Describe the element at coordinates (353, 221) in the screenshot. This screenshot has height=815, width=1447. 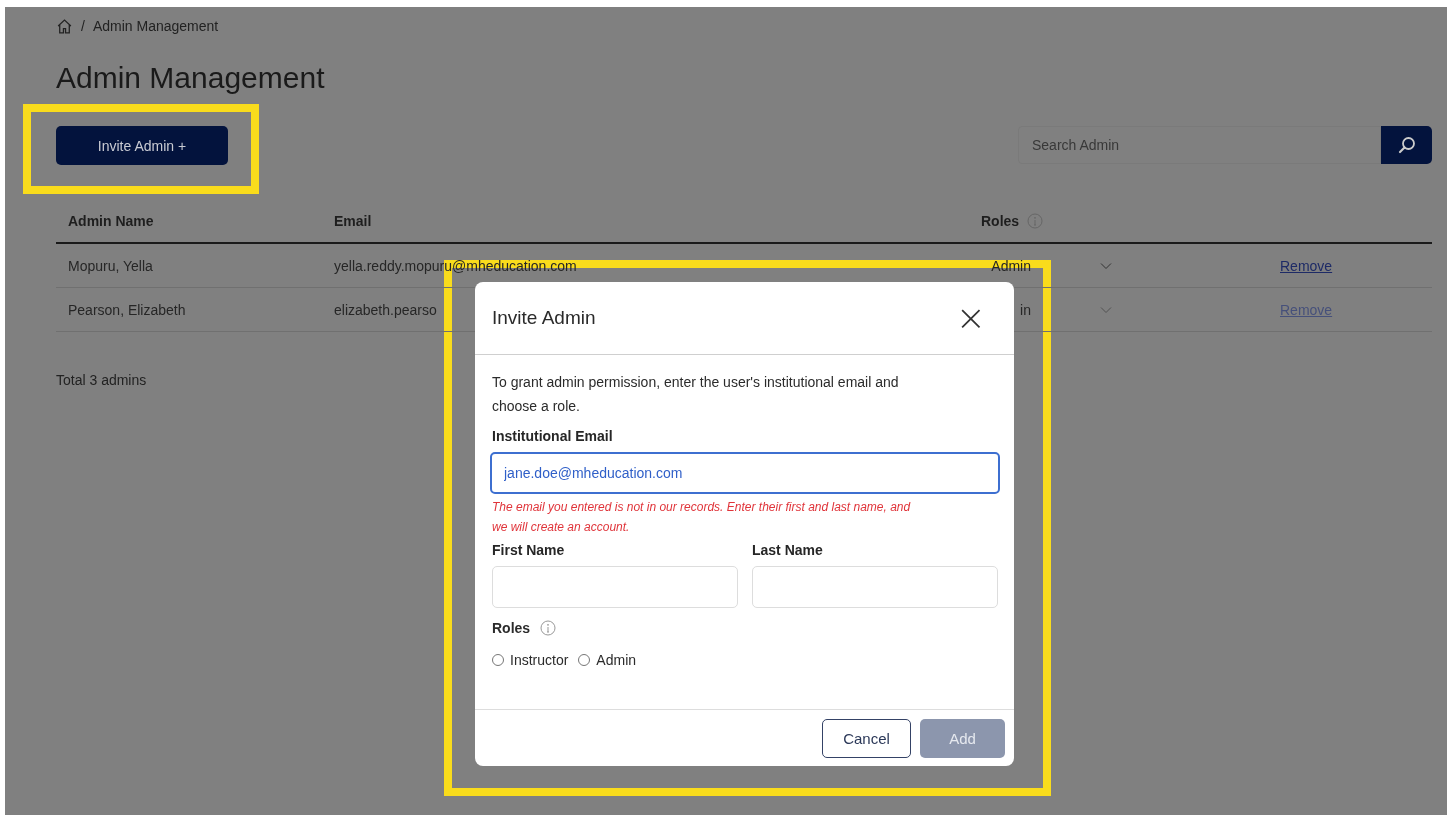
I see `column-header: Email` at that location.